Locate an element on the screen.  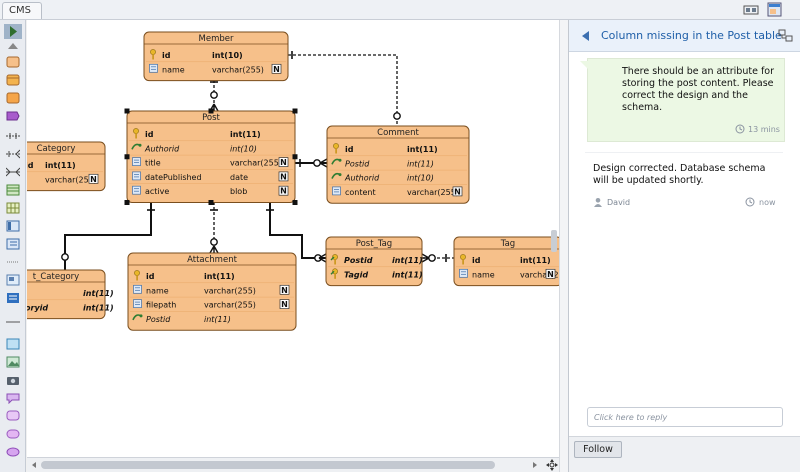
bubble-tail-icon is located at coordinates (584, 65).